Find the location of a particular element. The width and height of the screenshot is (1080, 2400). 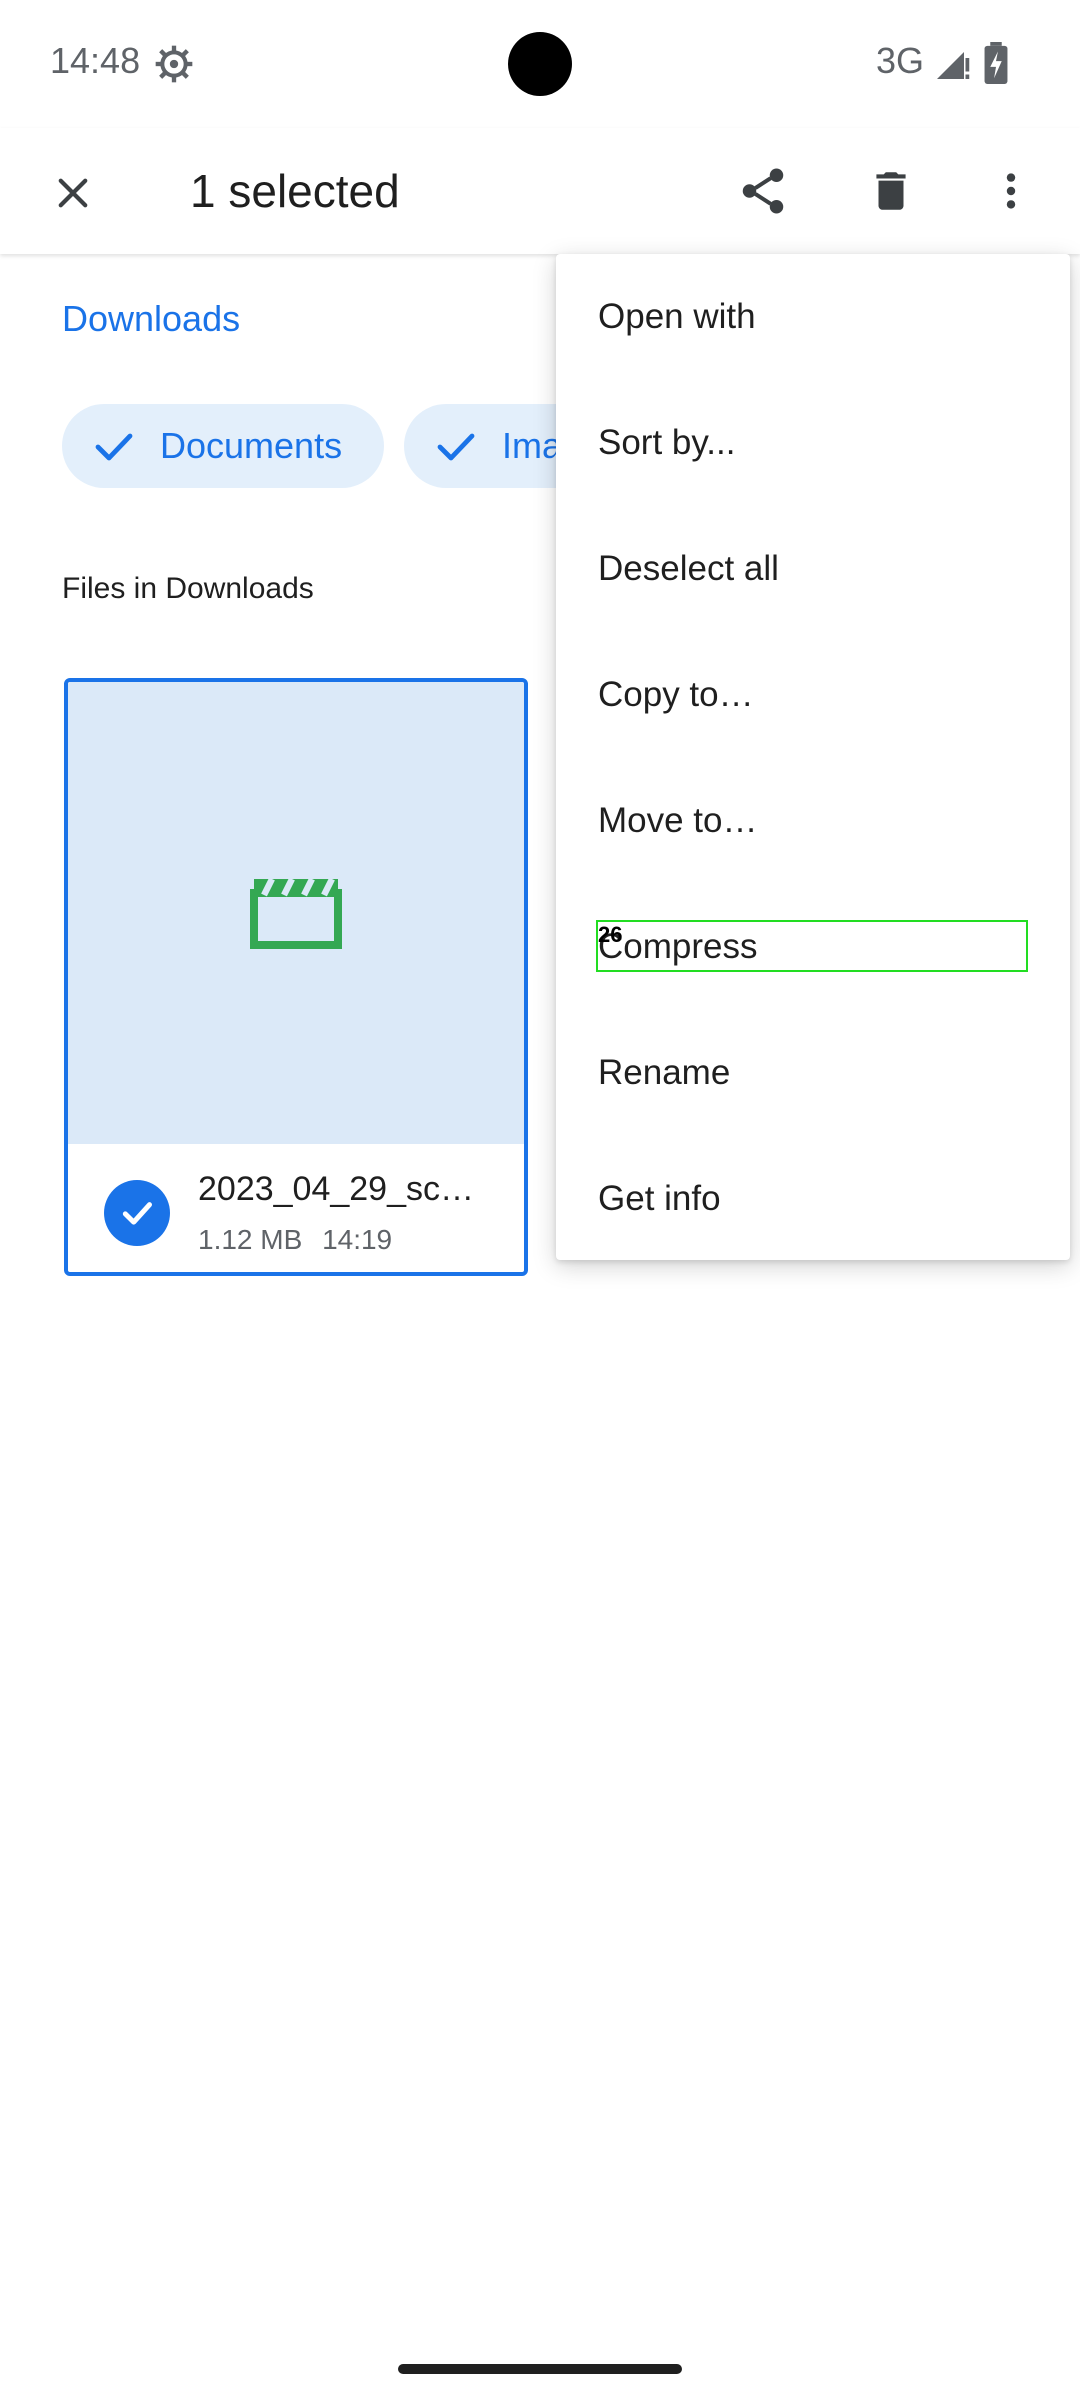

file-thumbnail is located at coordinates (296, 913).